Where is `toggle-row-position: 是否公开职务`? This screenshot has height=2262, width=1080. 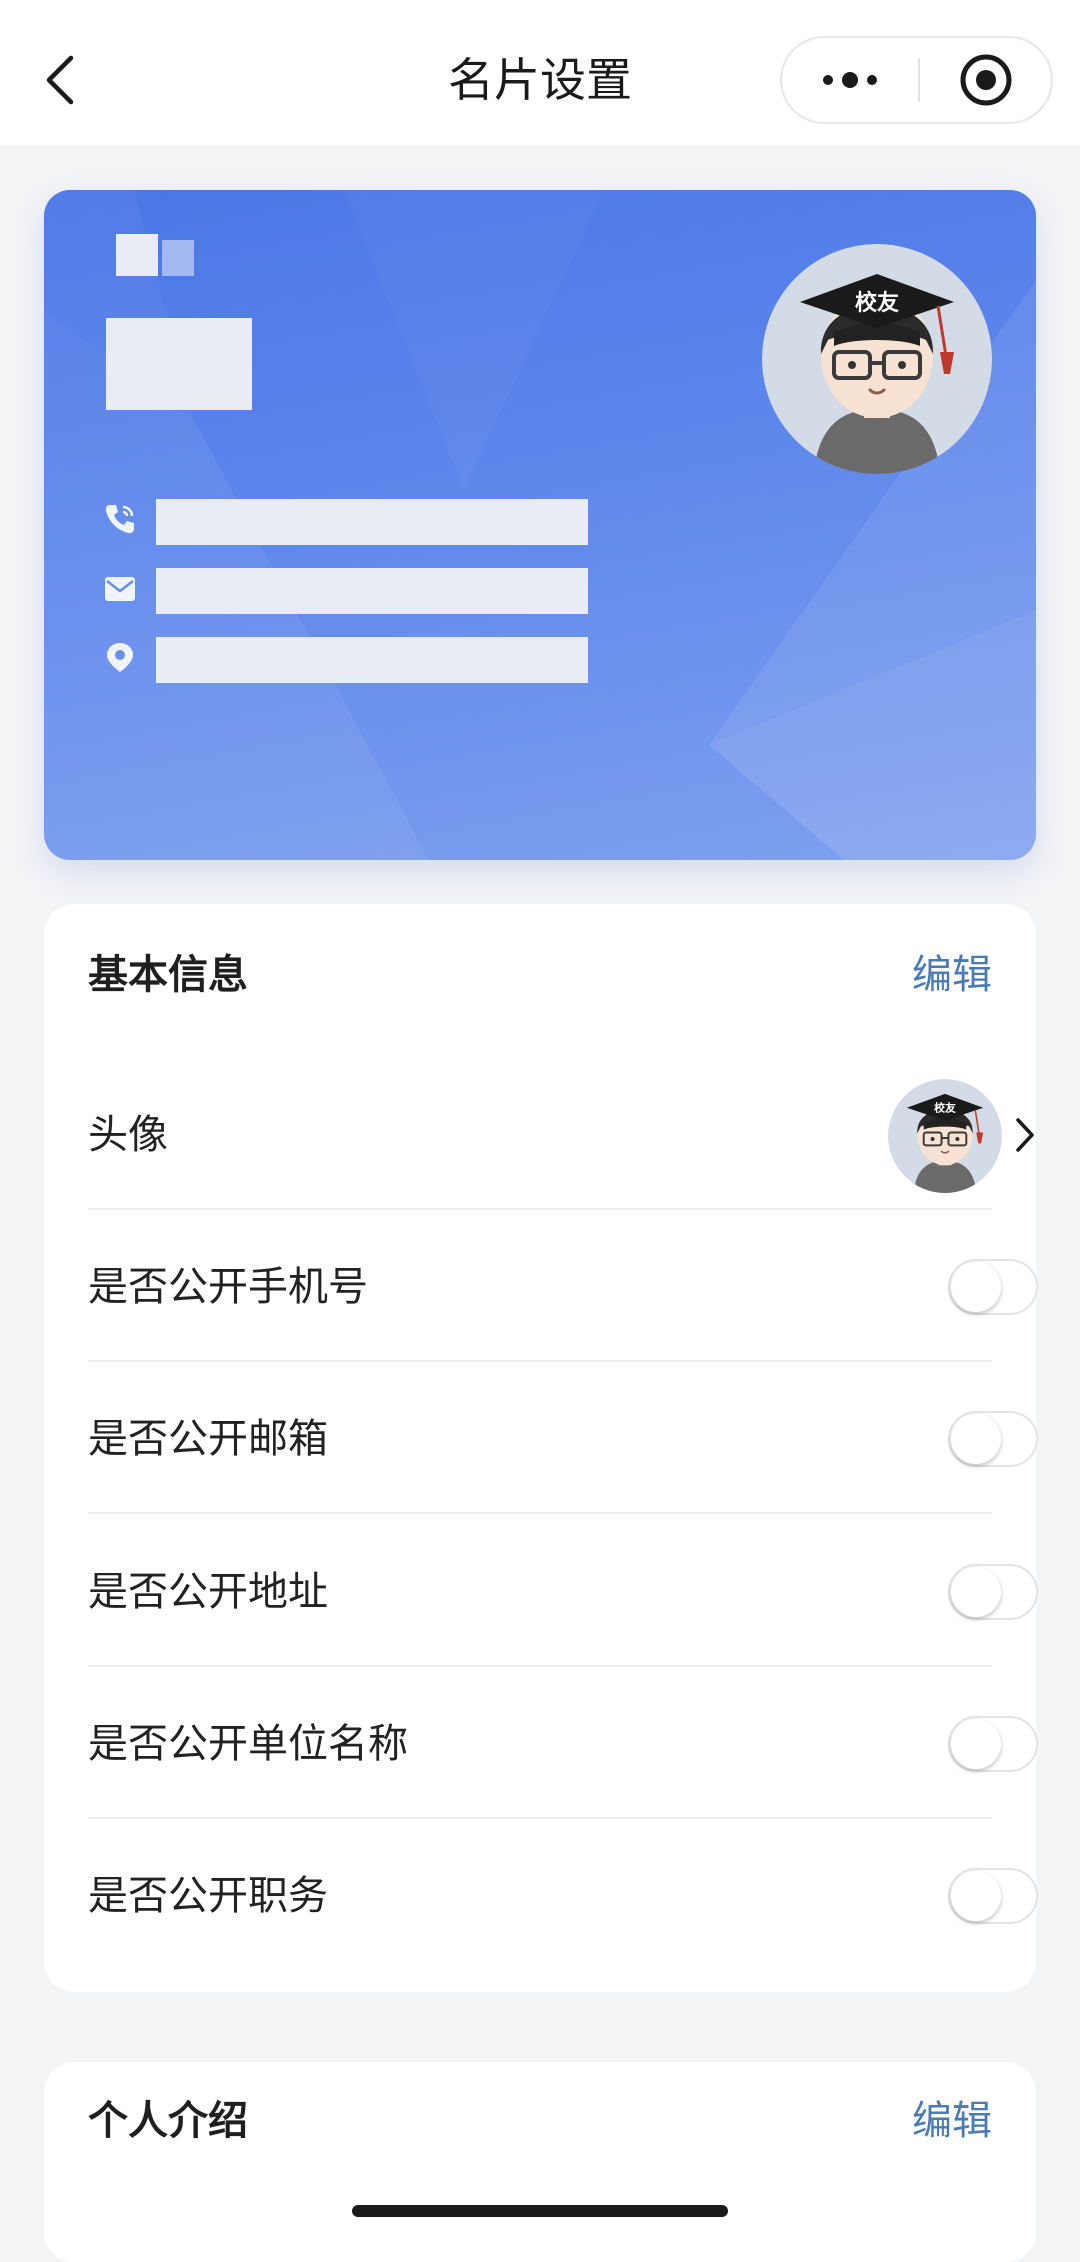 toggle-row-position: 是否公开职务 is located at coordinates (563, 1896).